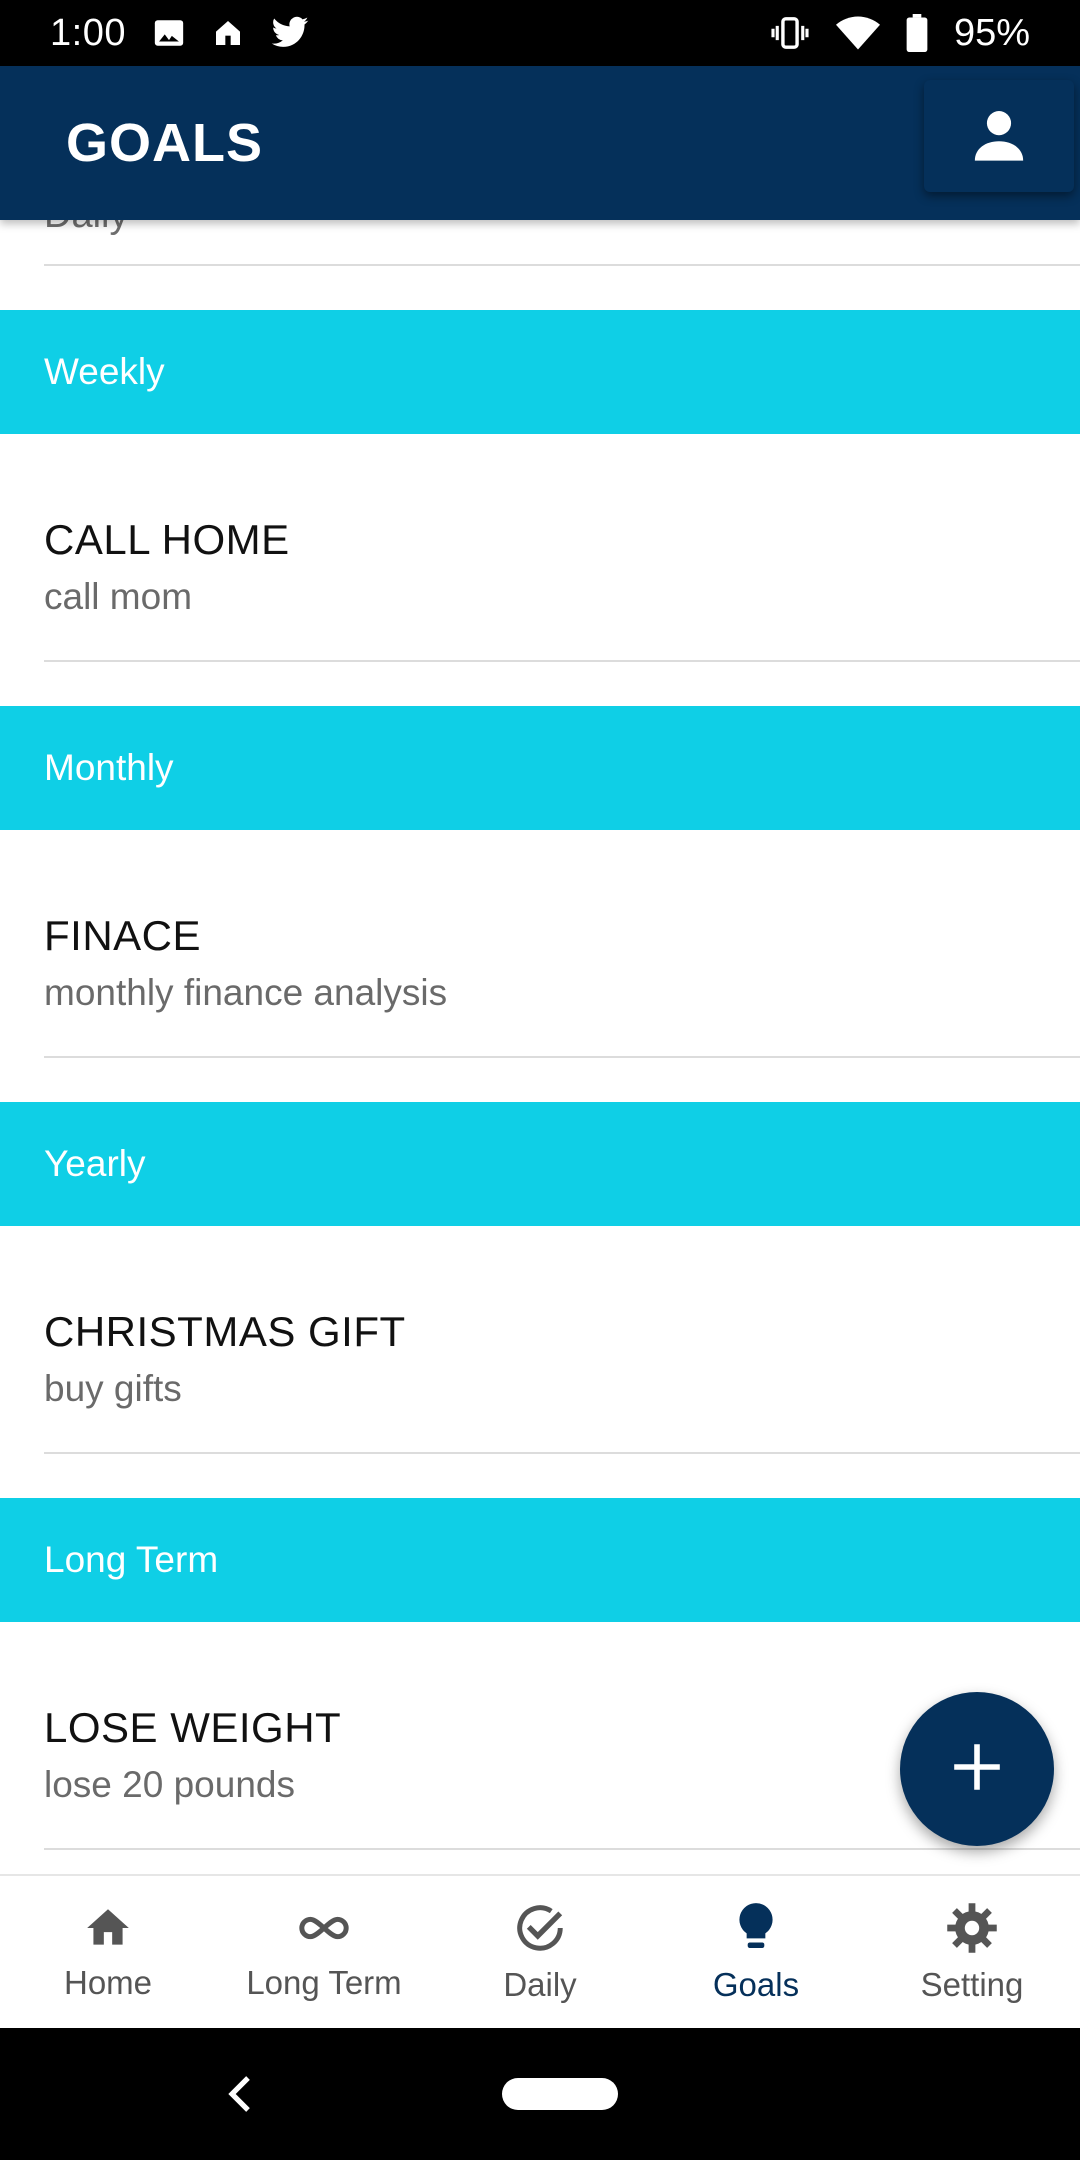 The height and width of the screenshot is (2160, 1080). Describe the element at coordinates (540, 548) in the screenshot. I see `list-item: CALL HOME call mom` at that location.